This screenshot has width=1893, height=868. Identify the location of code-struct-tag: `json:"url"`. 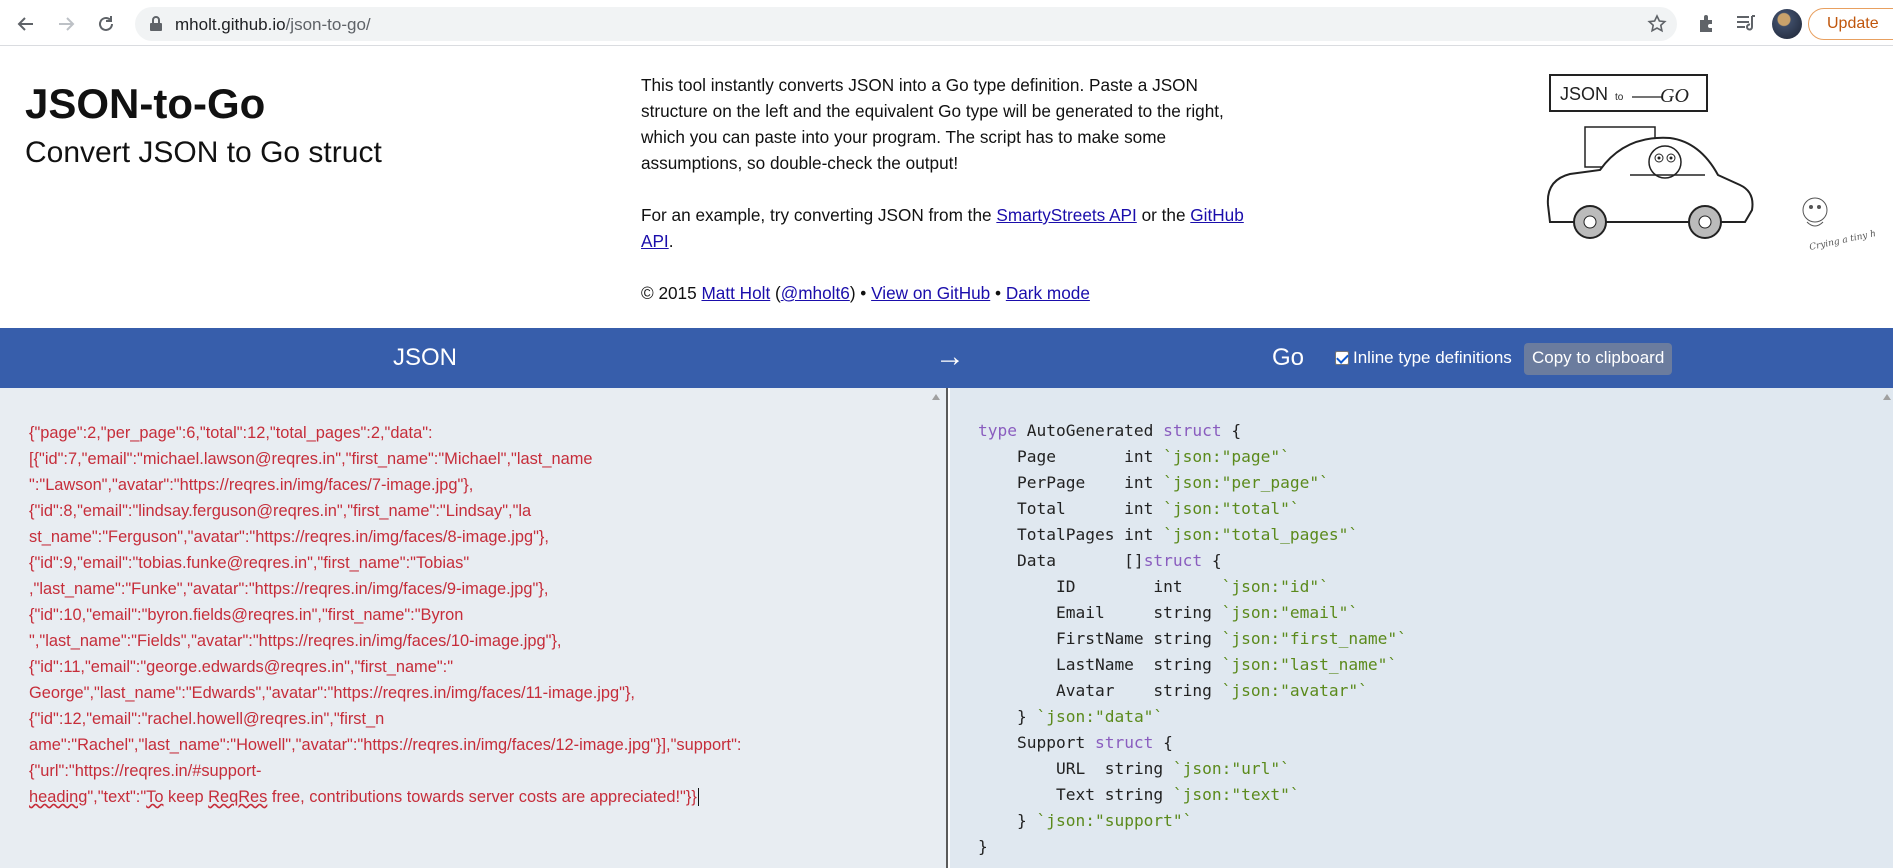
(1231, 768).